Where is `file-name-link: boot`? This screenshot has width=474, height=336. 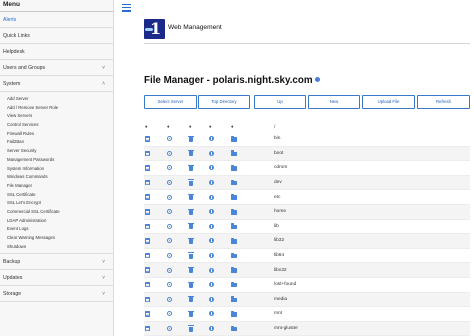 file-name-link: boot is located at coordinates (278, 154).